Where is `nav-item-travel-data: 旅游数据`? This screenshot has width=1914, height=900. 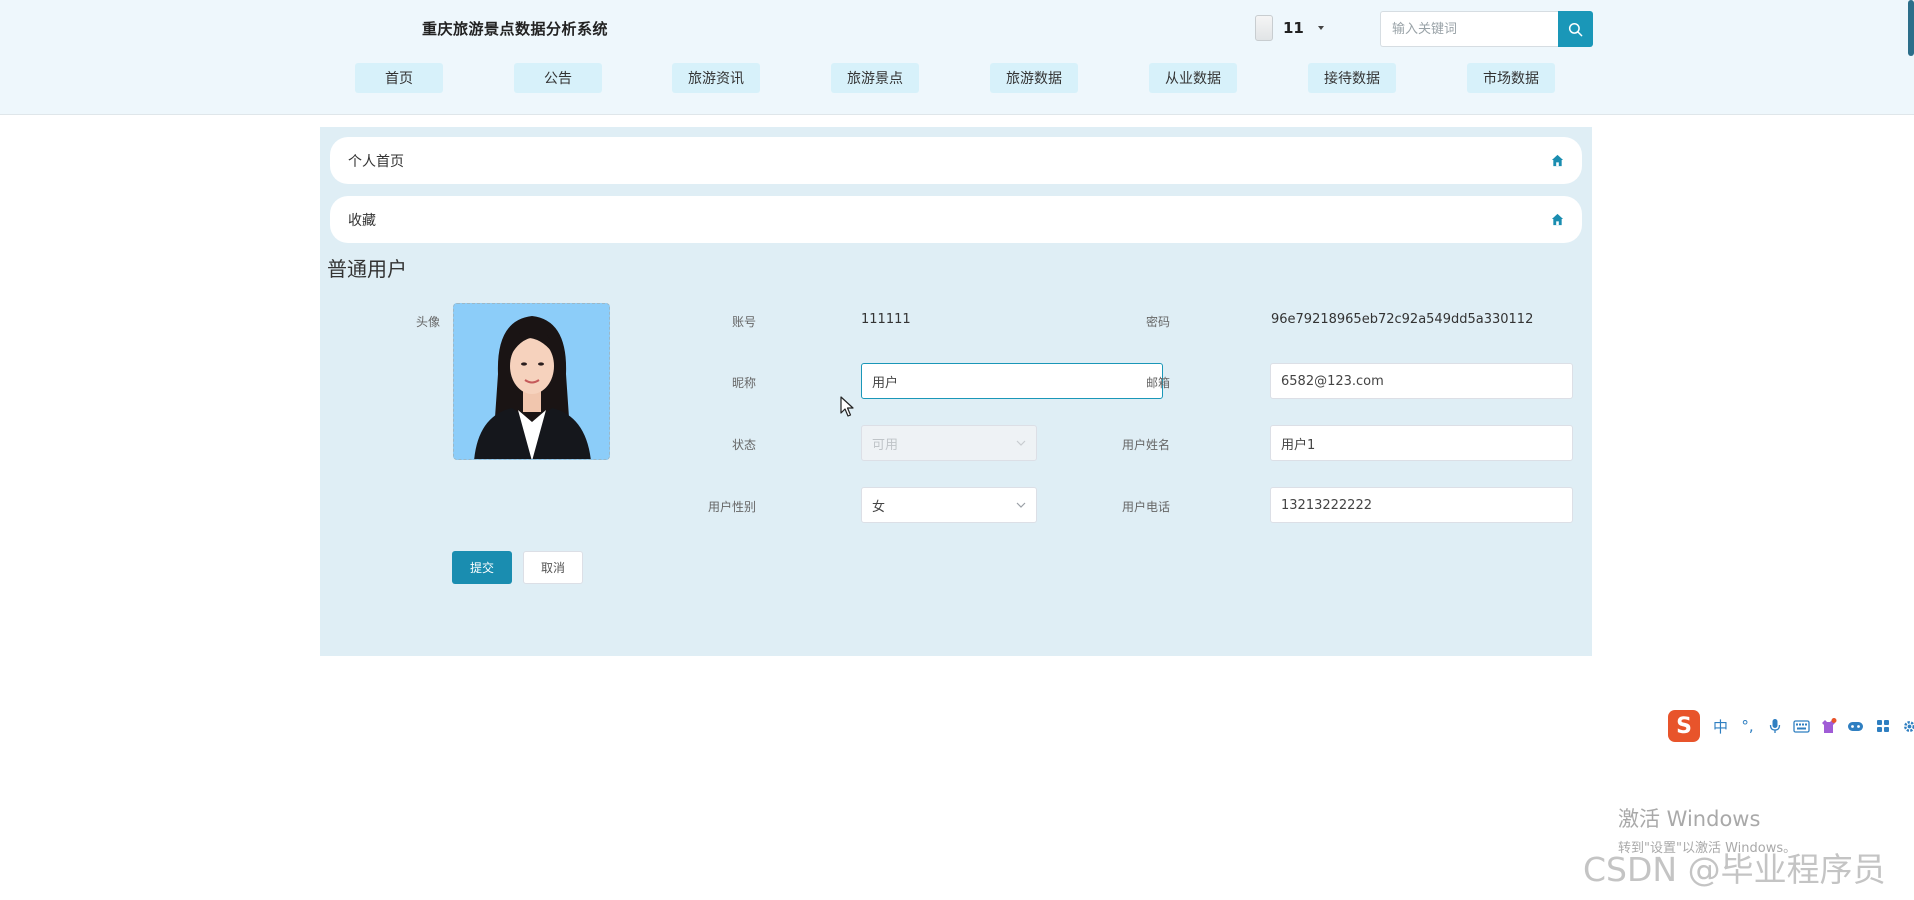 nav-item-travel-data: 旅游数据 is located at coordinates (1034, 78).